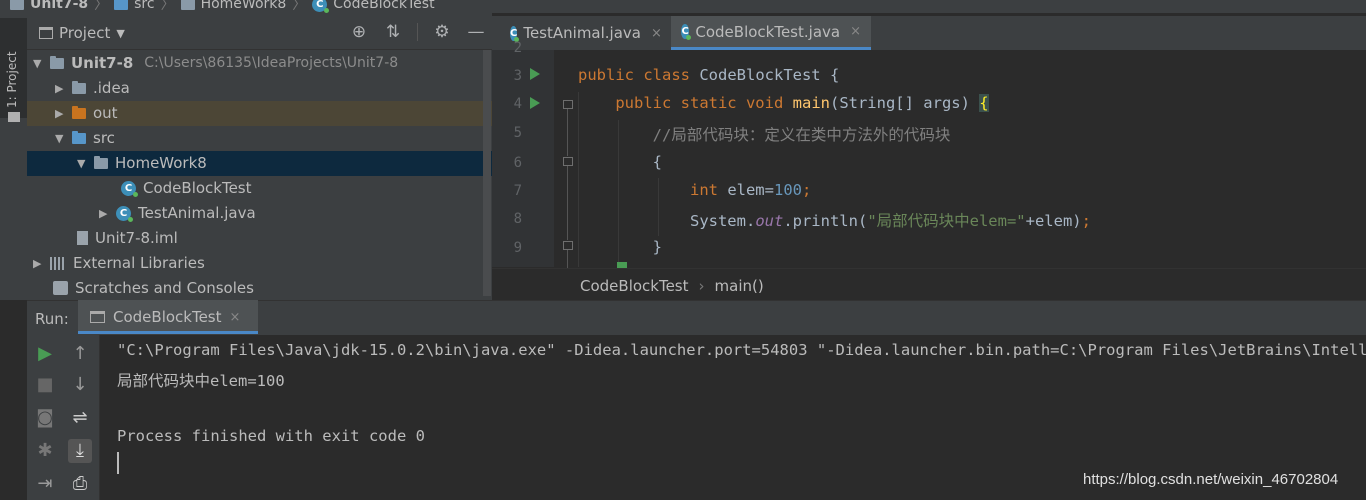 The image size is (1366, 500). I want to click on tab-codeblocktest: C CodeBlockTest.java ×, so click(771, 33).